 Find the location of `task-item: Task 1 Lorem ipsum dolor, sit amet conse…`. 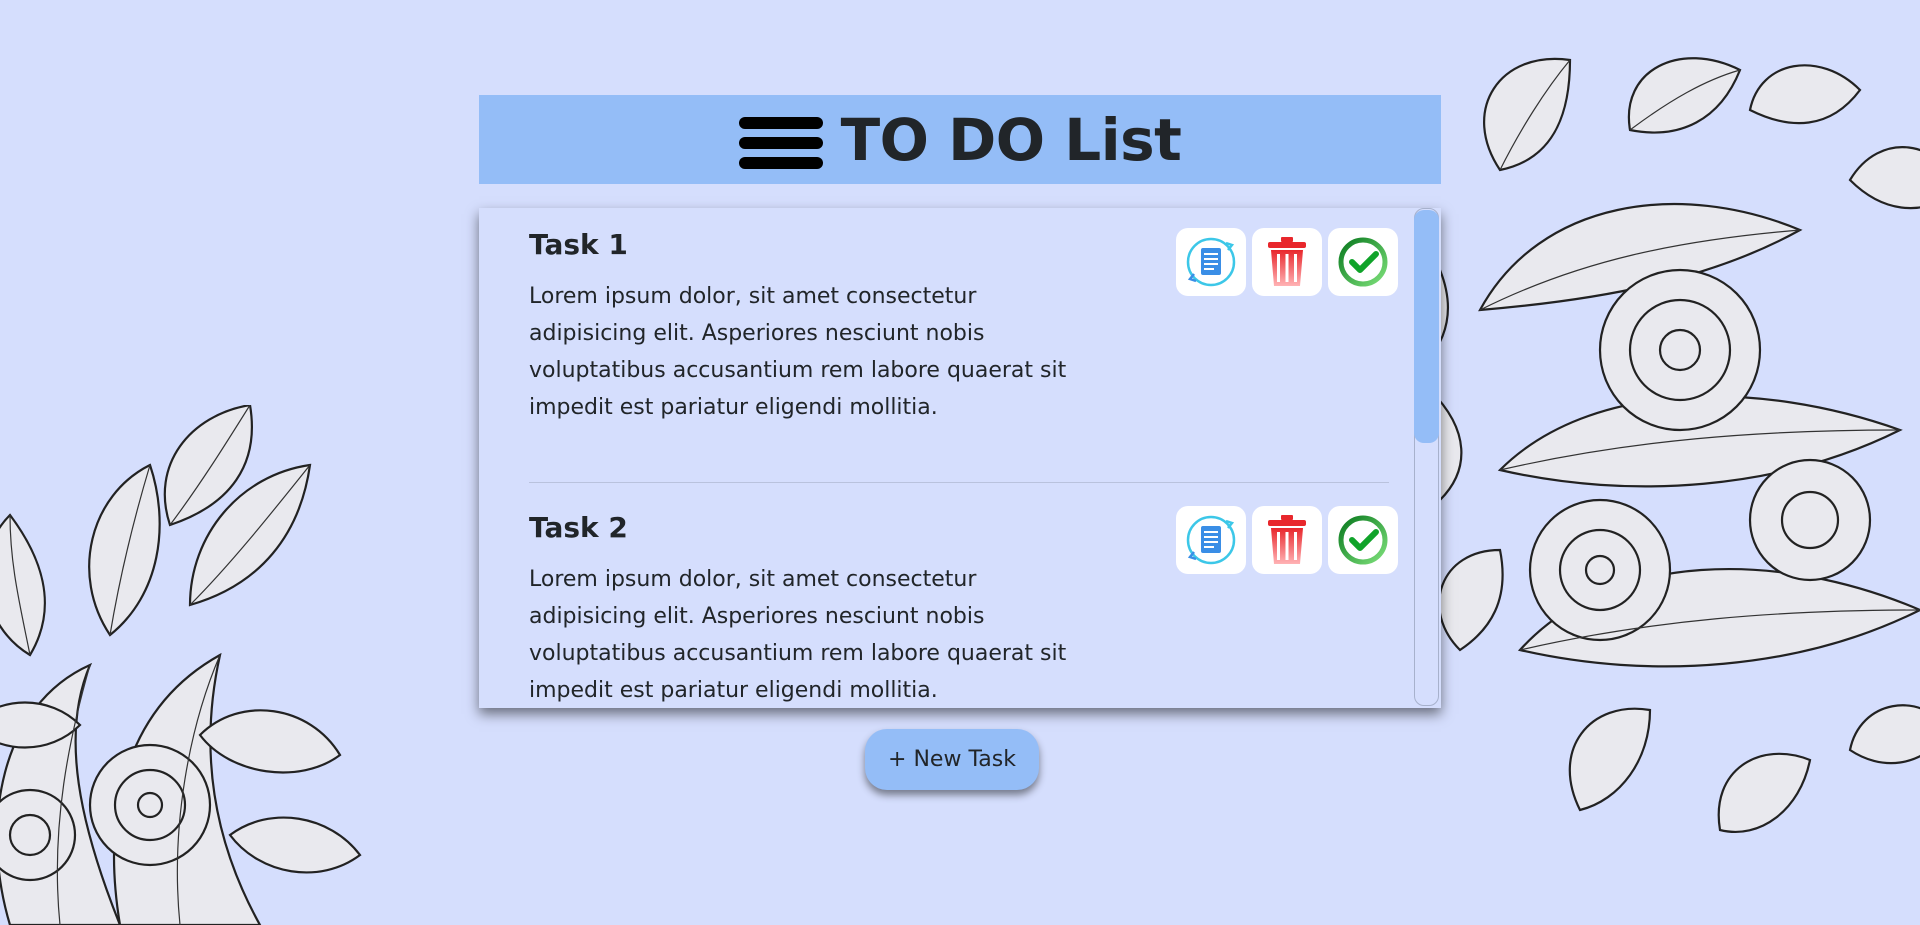

task-item: Task 1 Lorem ipsum dolor, sit amet conse… is located at coordinates (963, 345).